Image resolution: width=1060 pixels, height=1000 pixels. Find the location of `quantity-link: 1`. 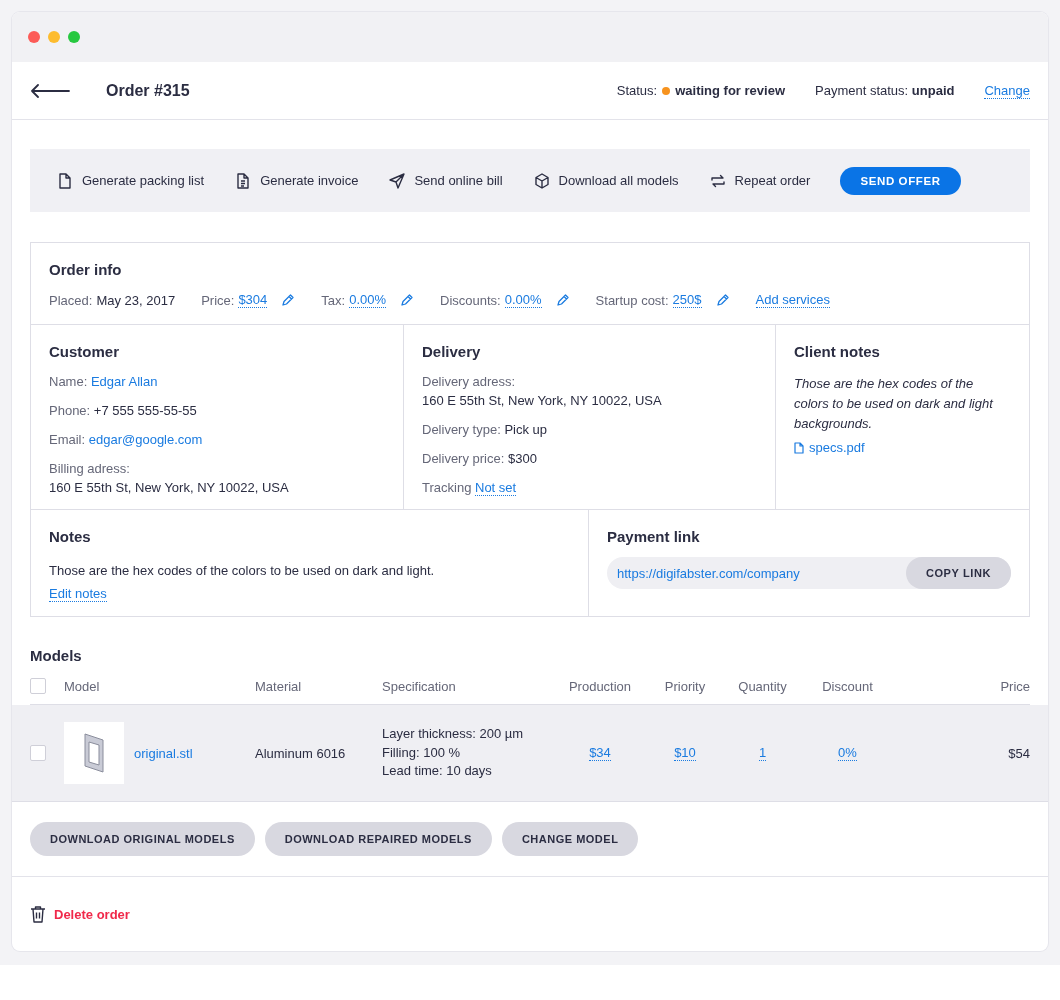

quantity-link: 1 is located at coordinates (762, 753).